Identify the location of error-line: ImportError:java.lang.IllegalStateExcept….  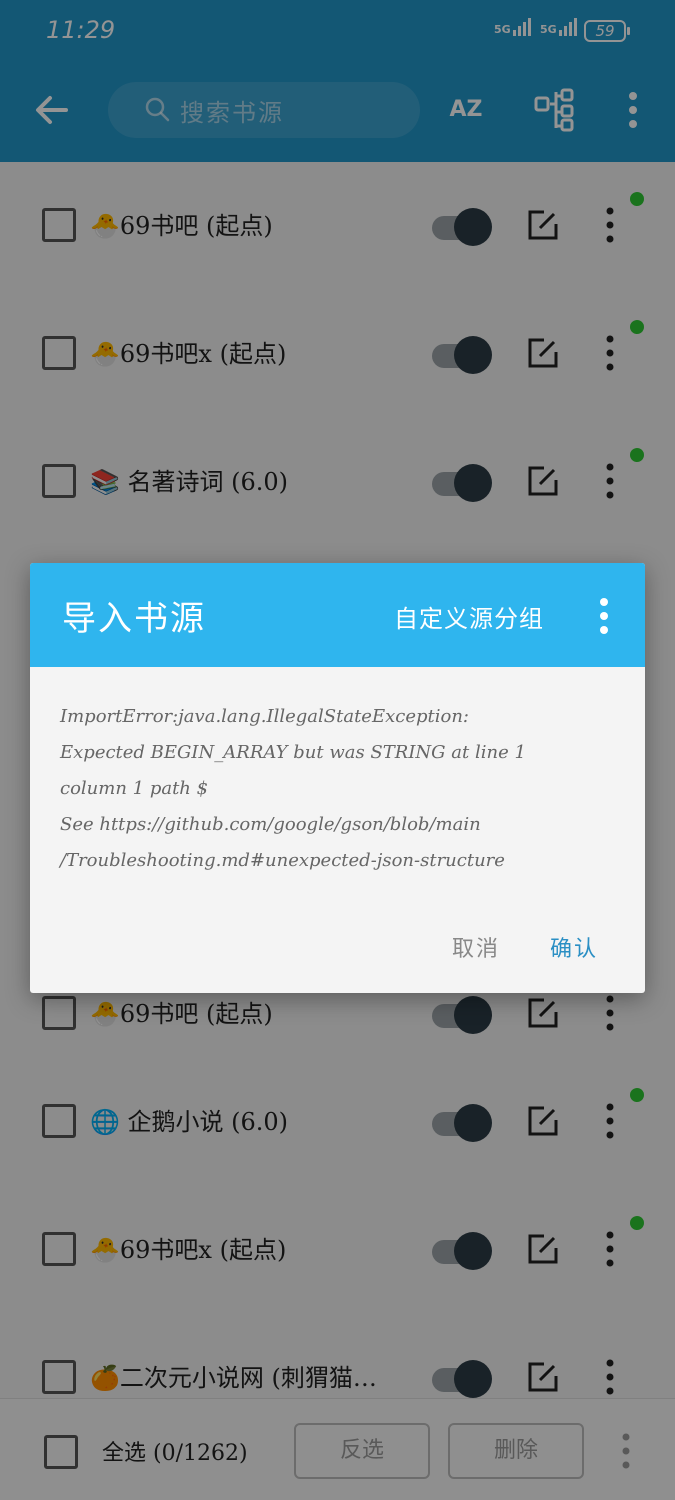
(264, 716).